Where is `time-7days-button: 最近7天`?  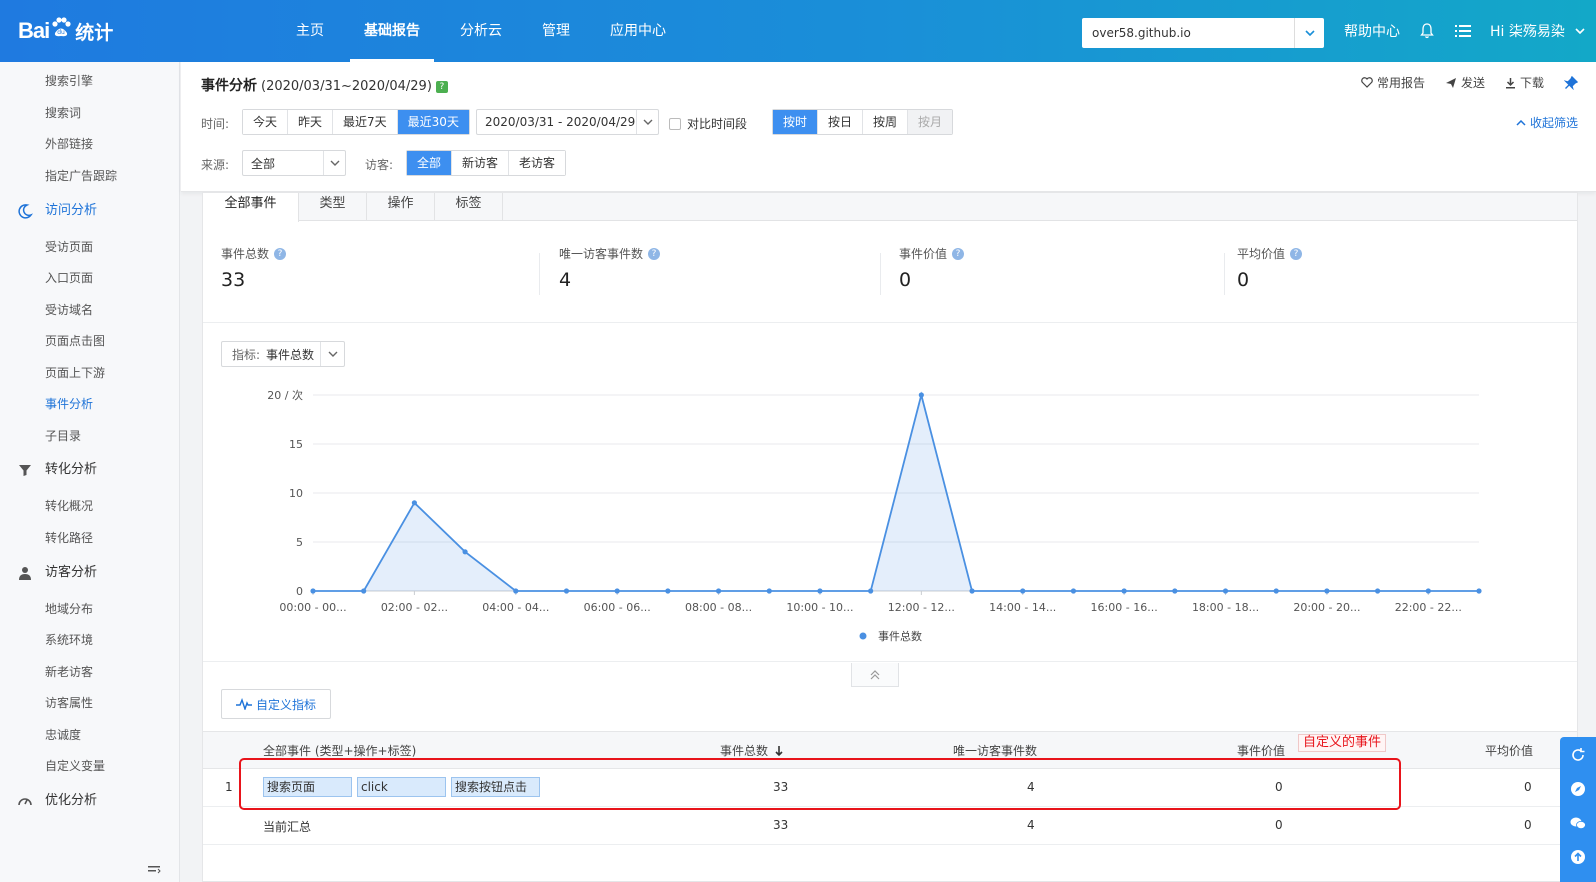 time-7days-button: 最近7天 is located at coordinates (365, 122).